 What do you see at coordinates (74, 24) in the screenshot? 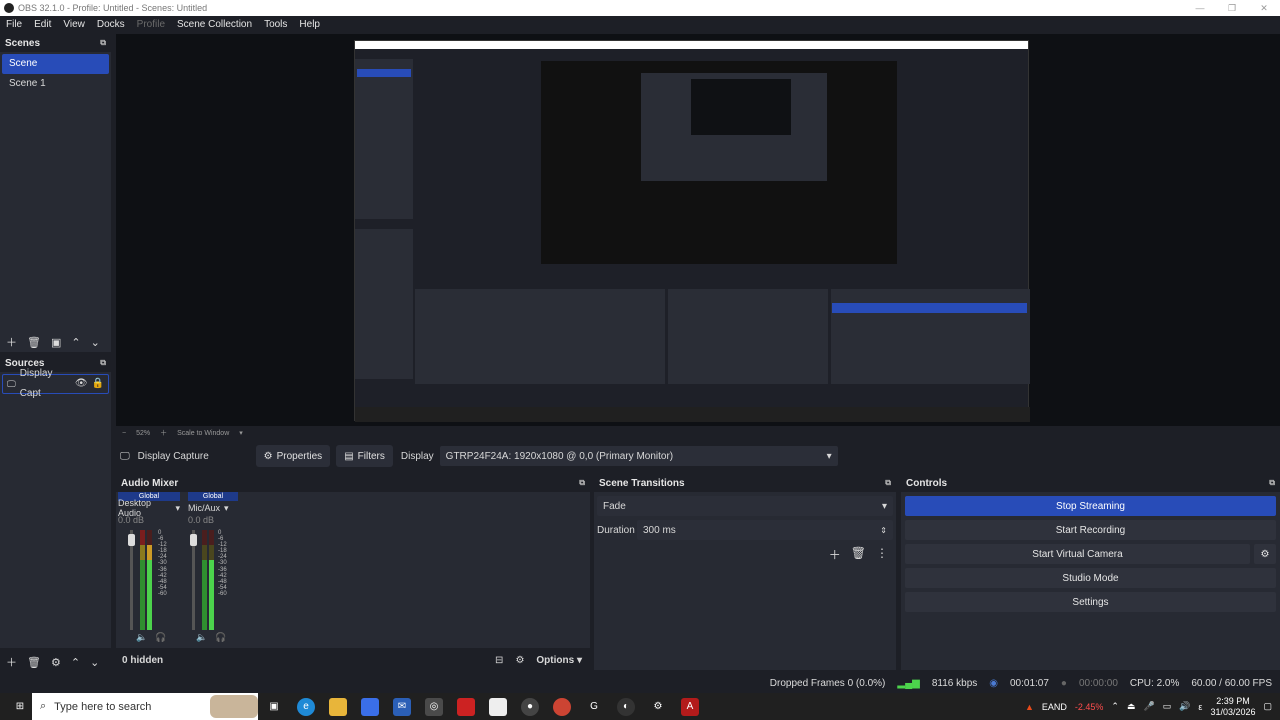
I see `menu-view: View` at bounding box center [74, 24].